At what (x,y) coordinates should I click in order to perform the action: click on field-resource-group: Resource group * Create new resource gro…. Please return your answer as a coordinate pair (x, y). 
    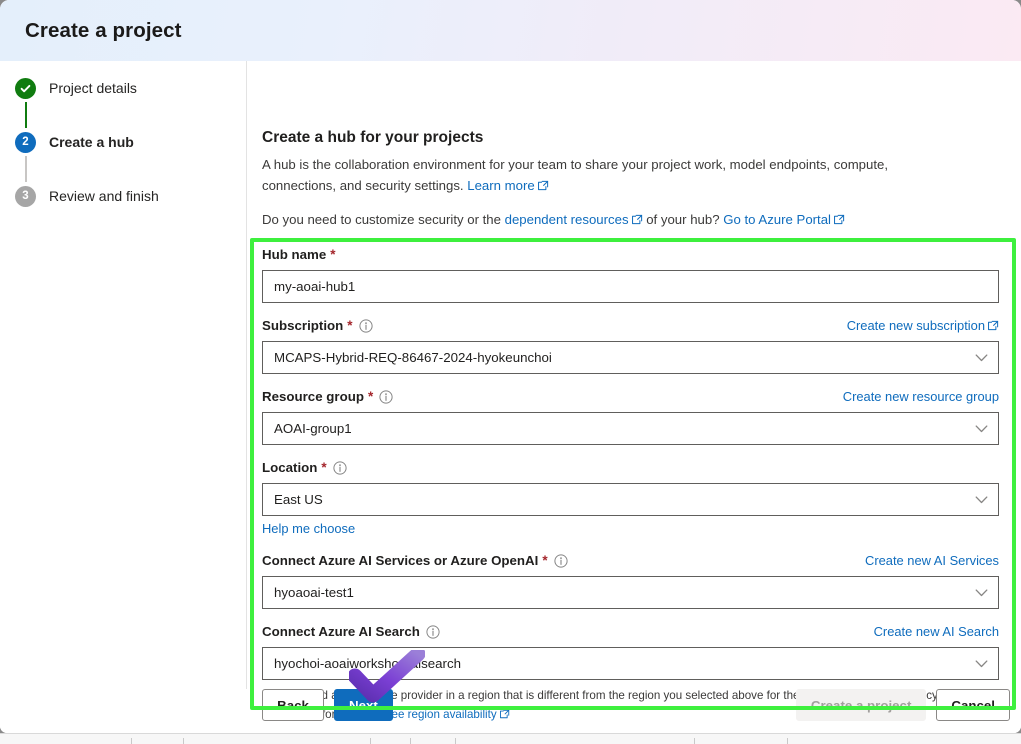
    Looking at the image, I should click on (630, 415).